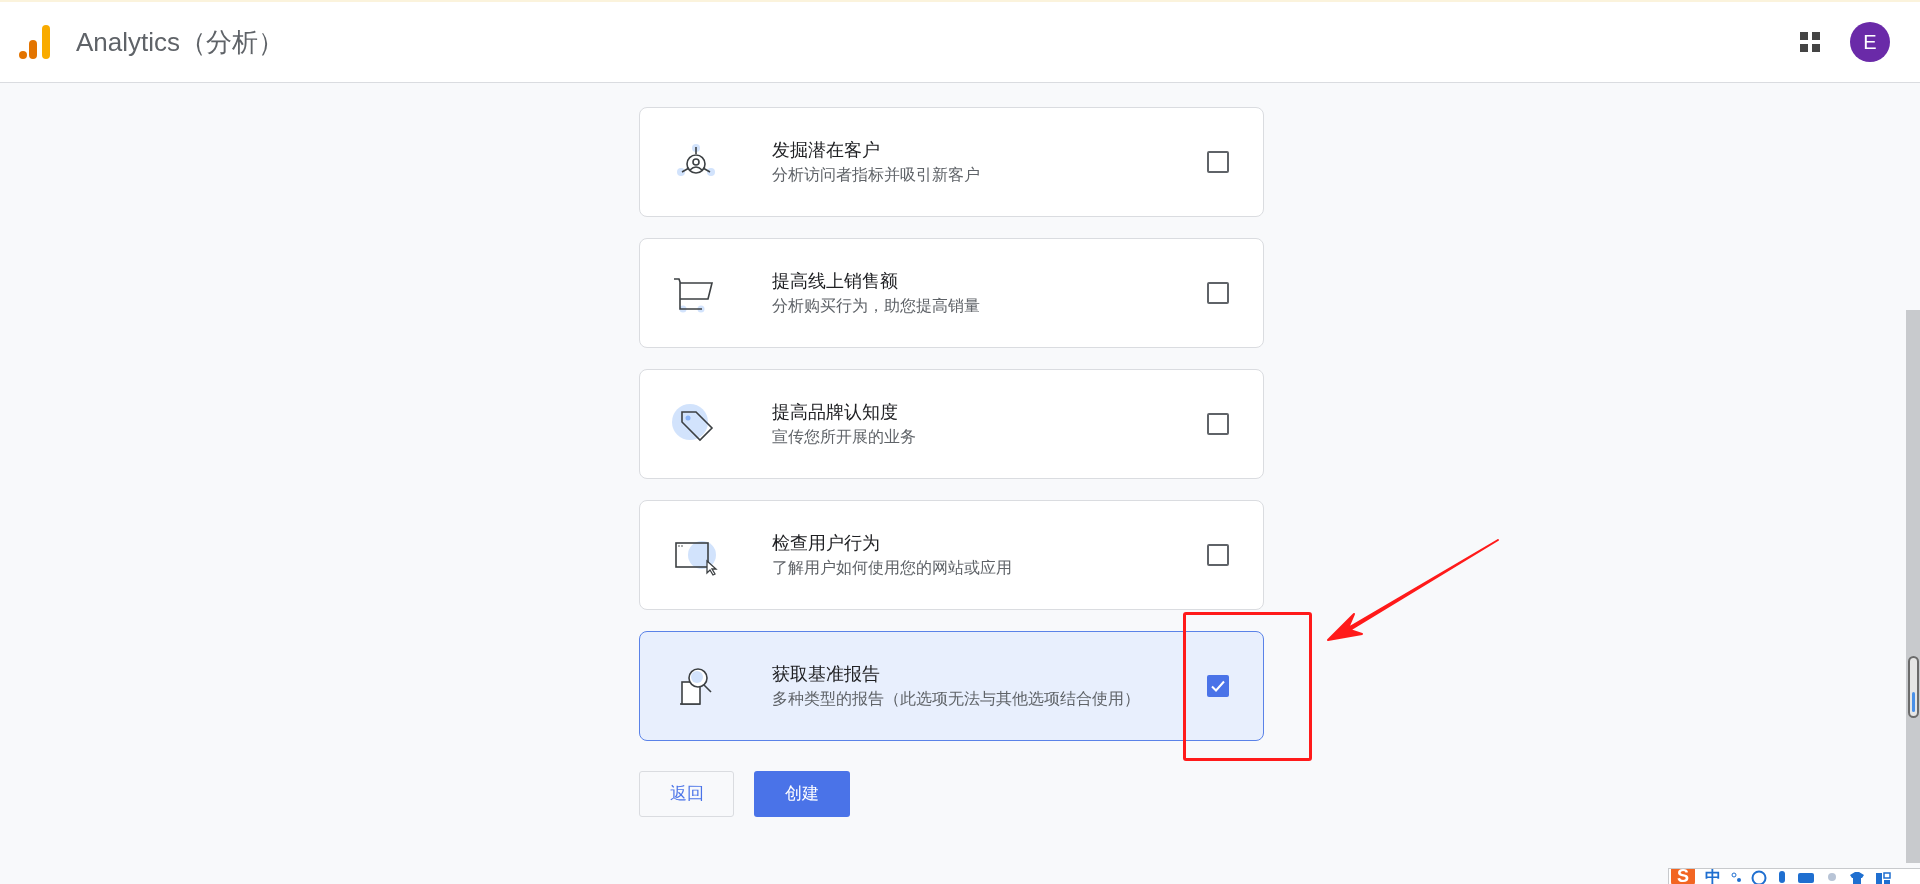 The width and height of the screenshot is (1920, 884). I want to click on option-title: 提高品牌认知度, so click(835, 412).